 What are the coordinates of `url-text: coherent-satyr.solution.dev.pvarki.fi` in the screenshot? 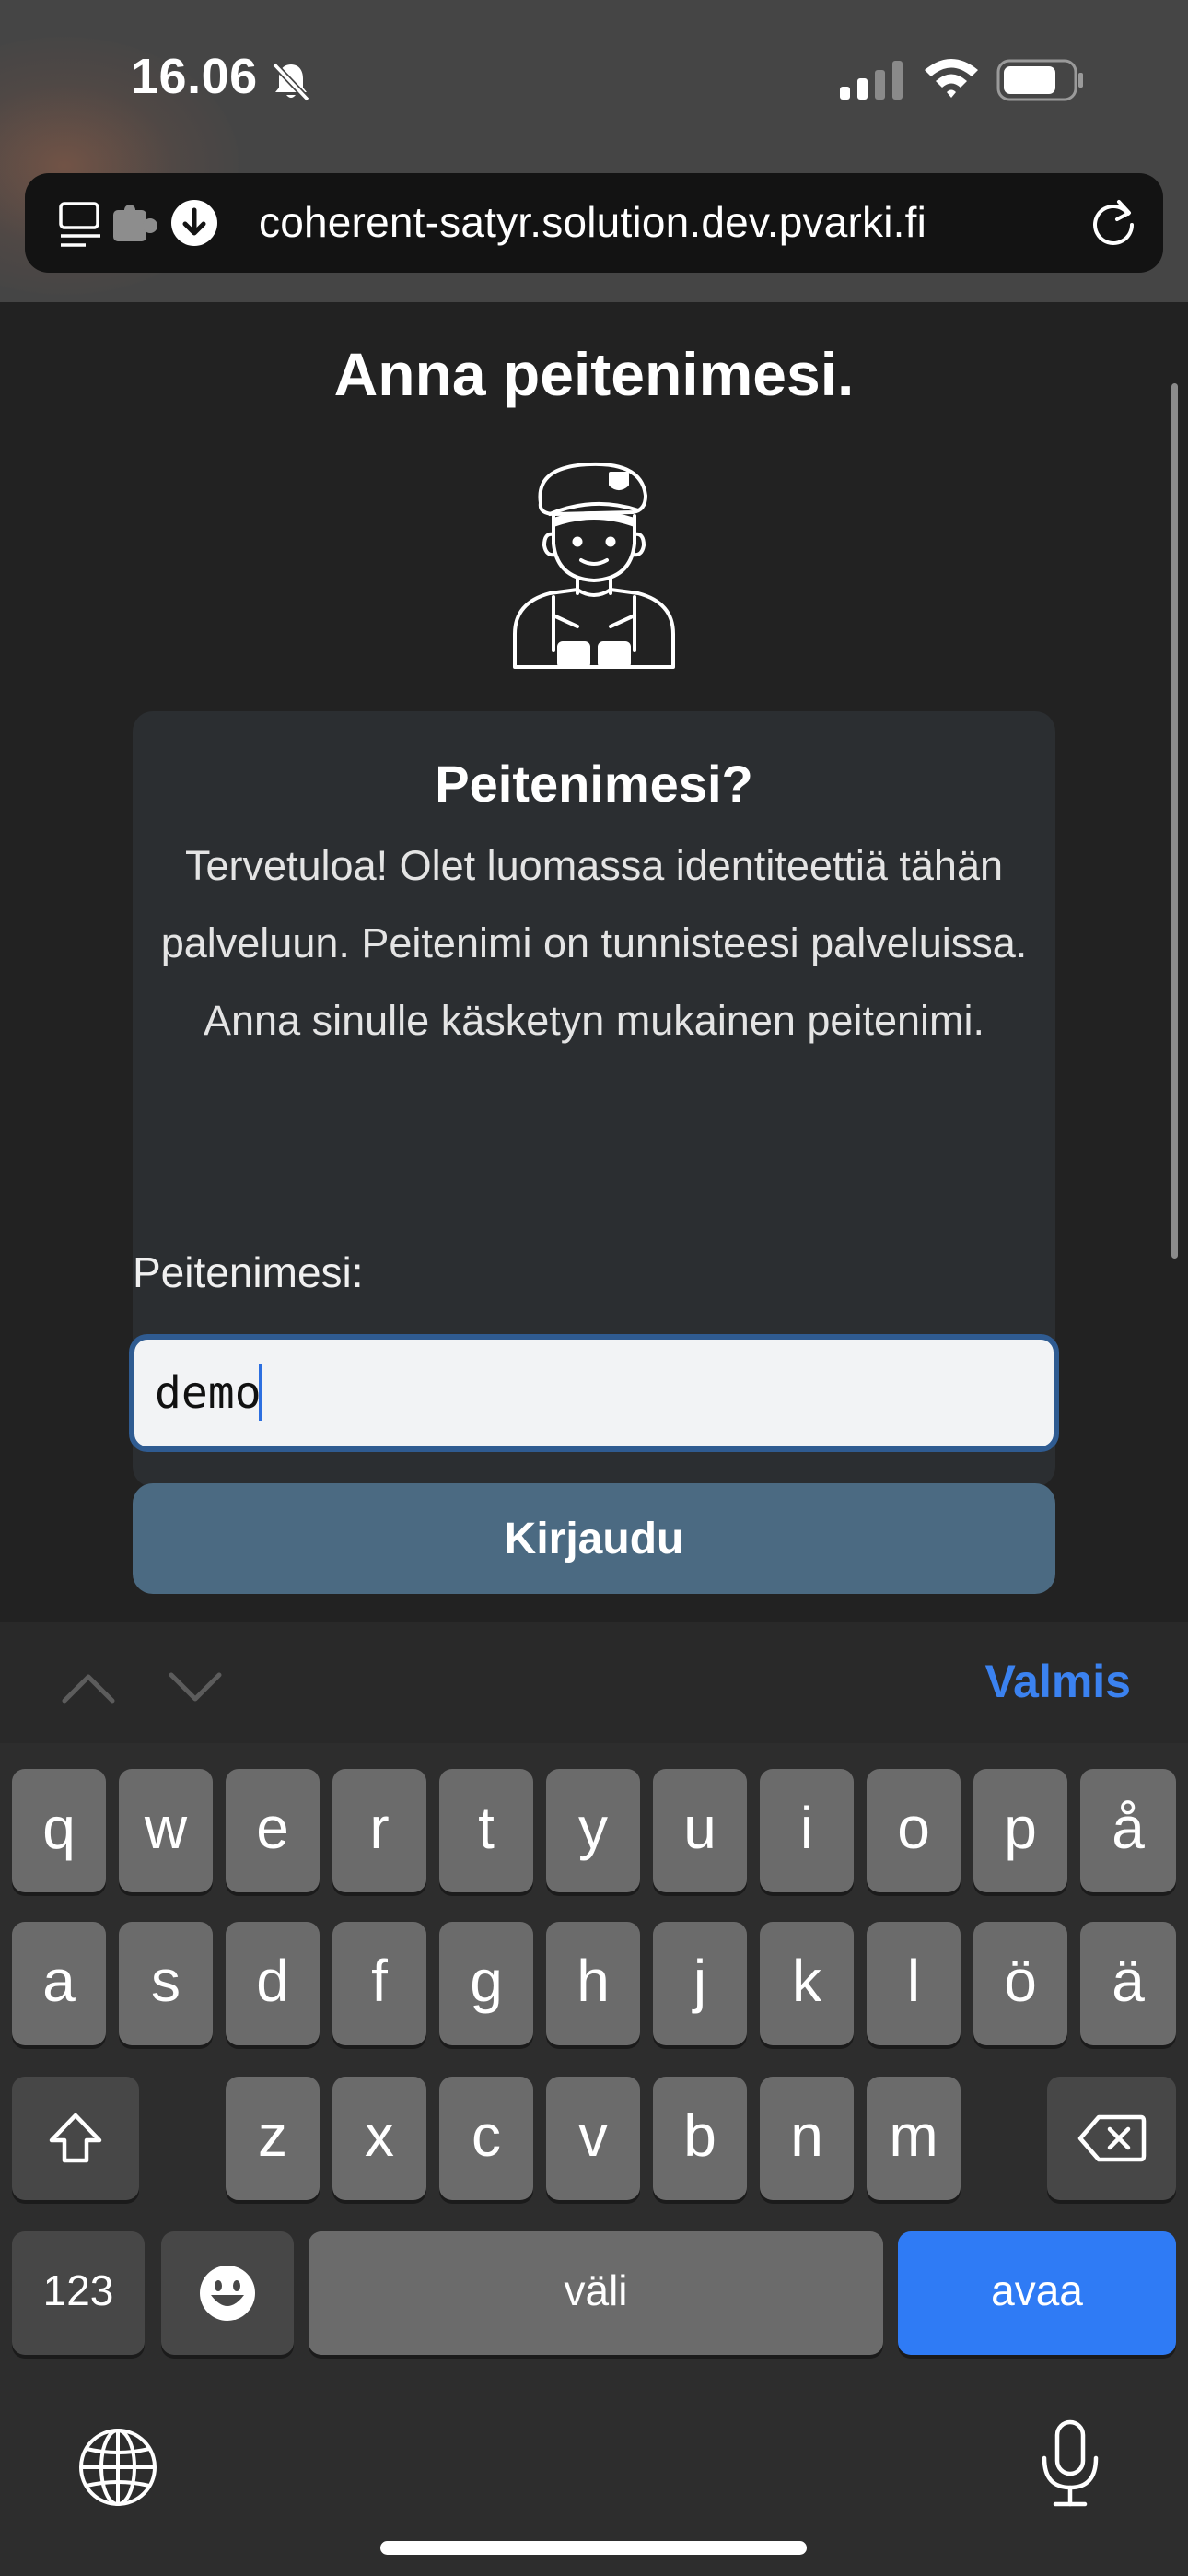 It's located at (592, 222).